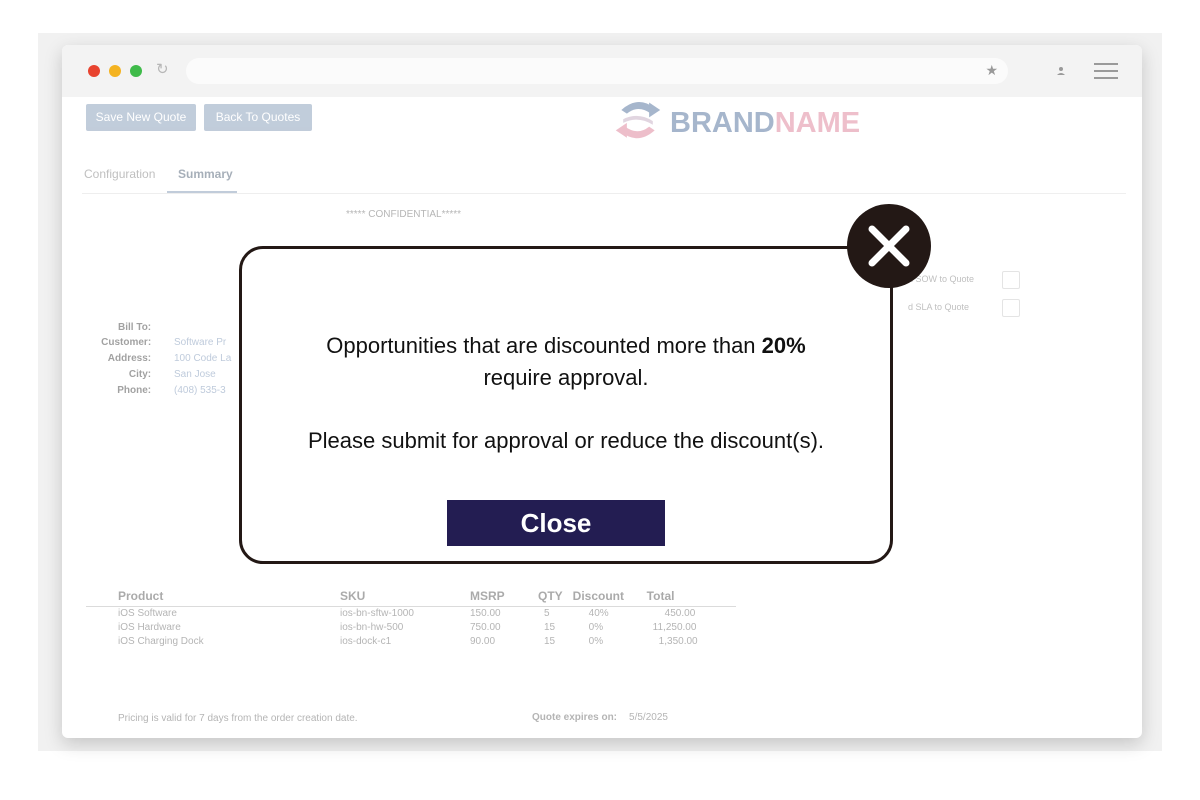 This screenshot has width=1200, height=800. What do you see at coordinates (115, 71) in the screenshot?
I see `window-minimize-dot` at bounding box center [115, 71].